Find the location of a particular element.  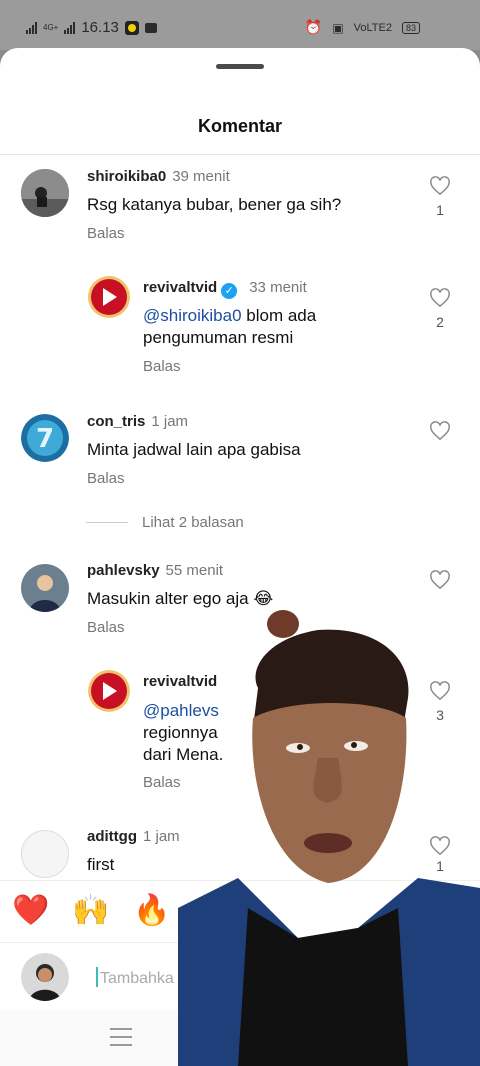

reaction-heart: ❤️ is located at coordinates (30, 910).